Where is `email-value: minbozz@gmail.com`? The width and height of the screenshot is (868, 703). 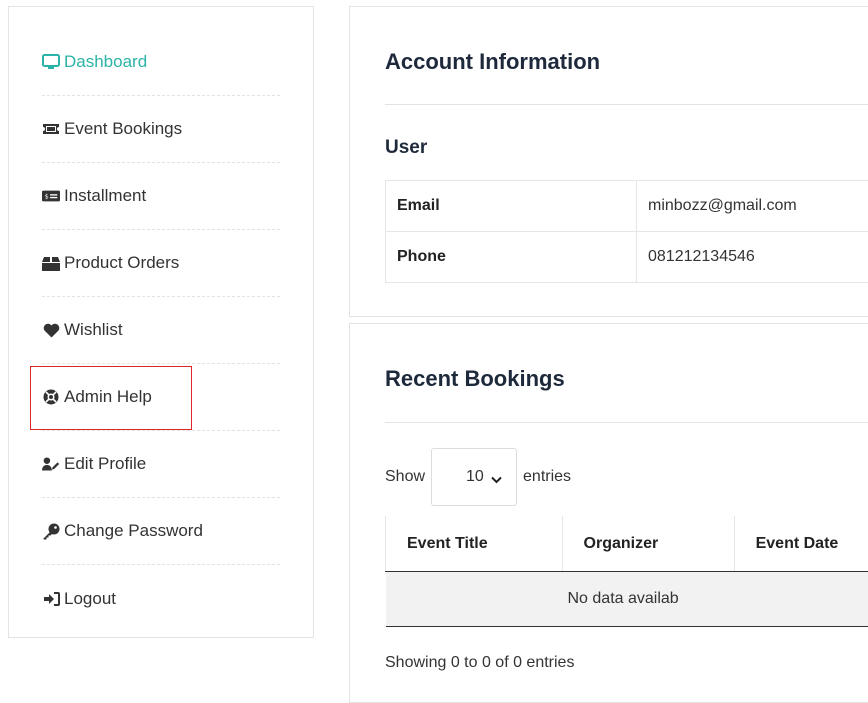
email-value: minbozz@gmail.com is located at coordinates (752, 206).